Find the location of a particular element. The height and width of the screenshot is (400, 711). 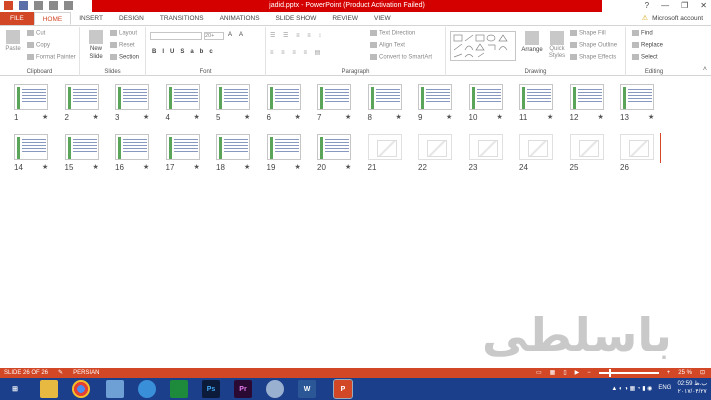

tab-home: HOME is located at coordinates (52, 18).